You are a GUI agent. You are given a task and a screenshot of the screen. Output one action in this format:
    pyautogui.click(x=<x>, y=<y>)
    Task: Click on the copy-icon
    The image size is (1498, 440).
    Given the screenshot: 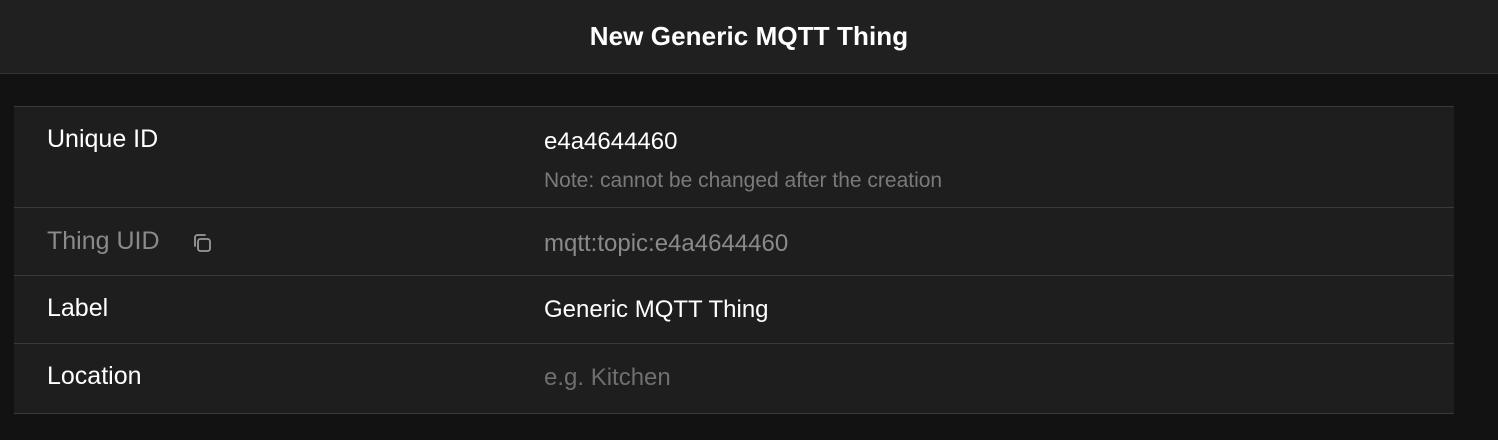 What is the action you would take?
    pyautogui.click(x=202, y=243)
    